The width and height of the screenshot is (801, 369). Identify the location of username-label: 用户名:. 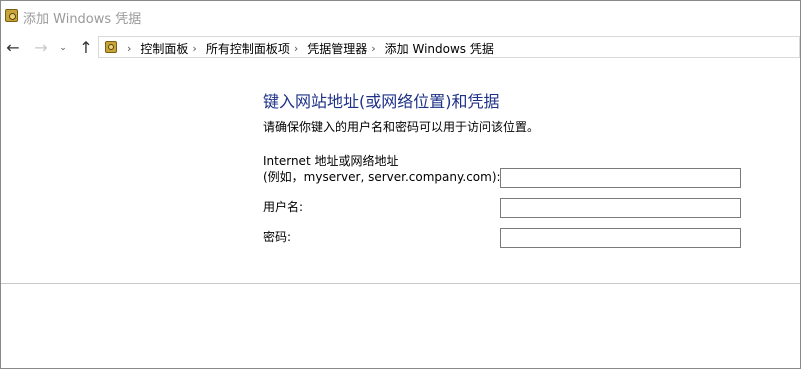
(283, 207).